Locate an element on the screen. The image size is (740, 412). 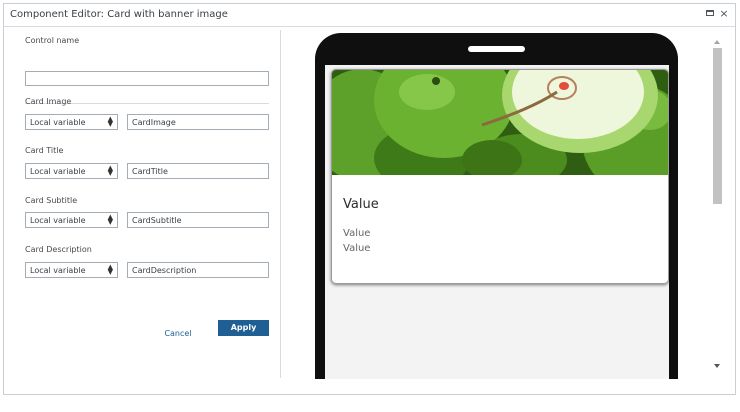
card-description-value-input: CardDescription is located at coordinates (198, 270).